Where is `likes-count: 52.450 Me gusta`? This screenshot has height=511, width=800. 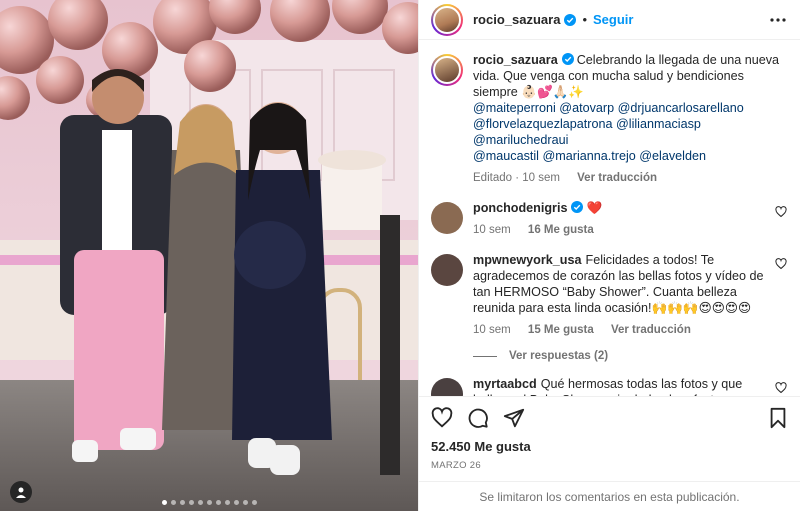 likes-count: 52.450 Me gusta is located at coordinates (609, 446).